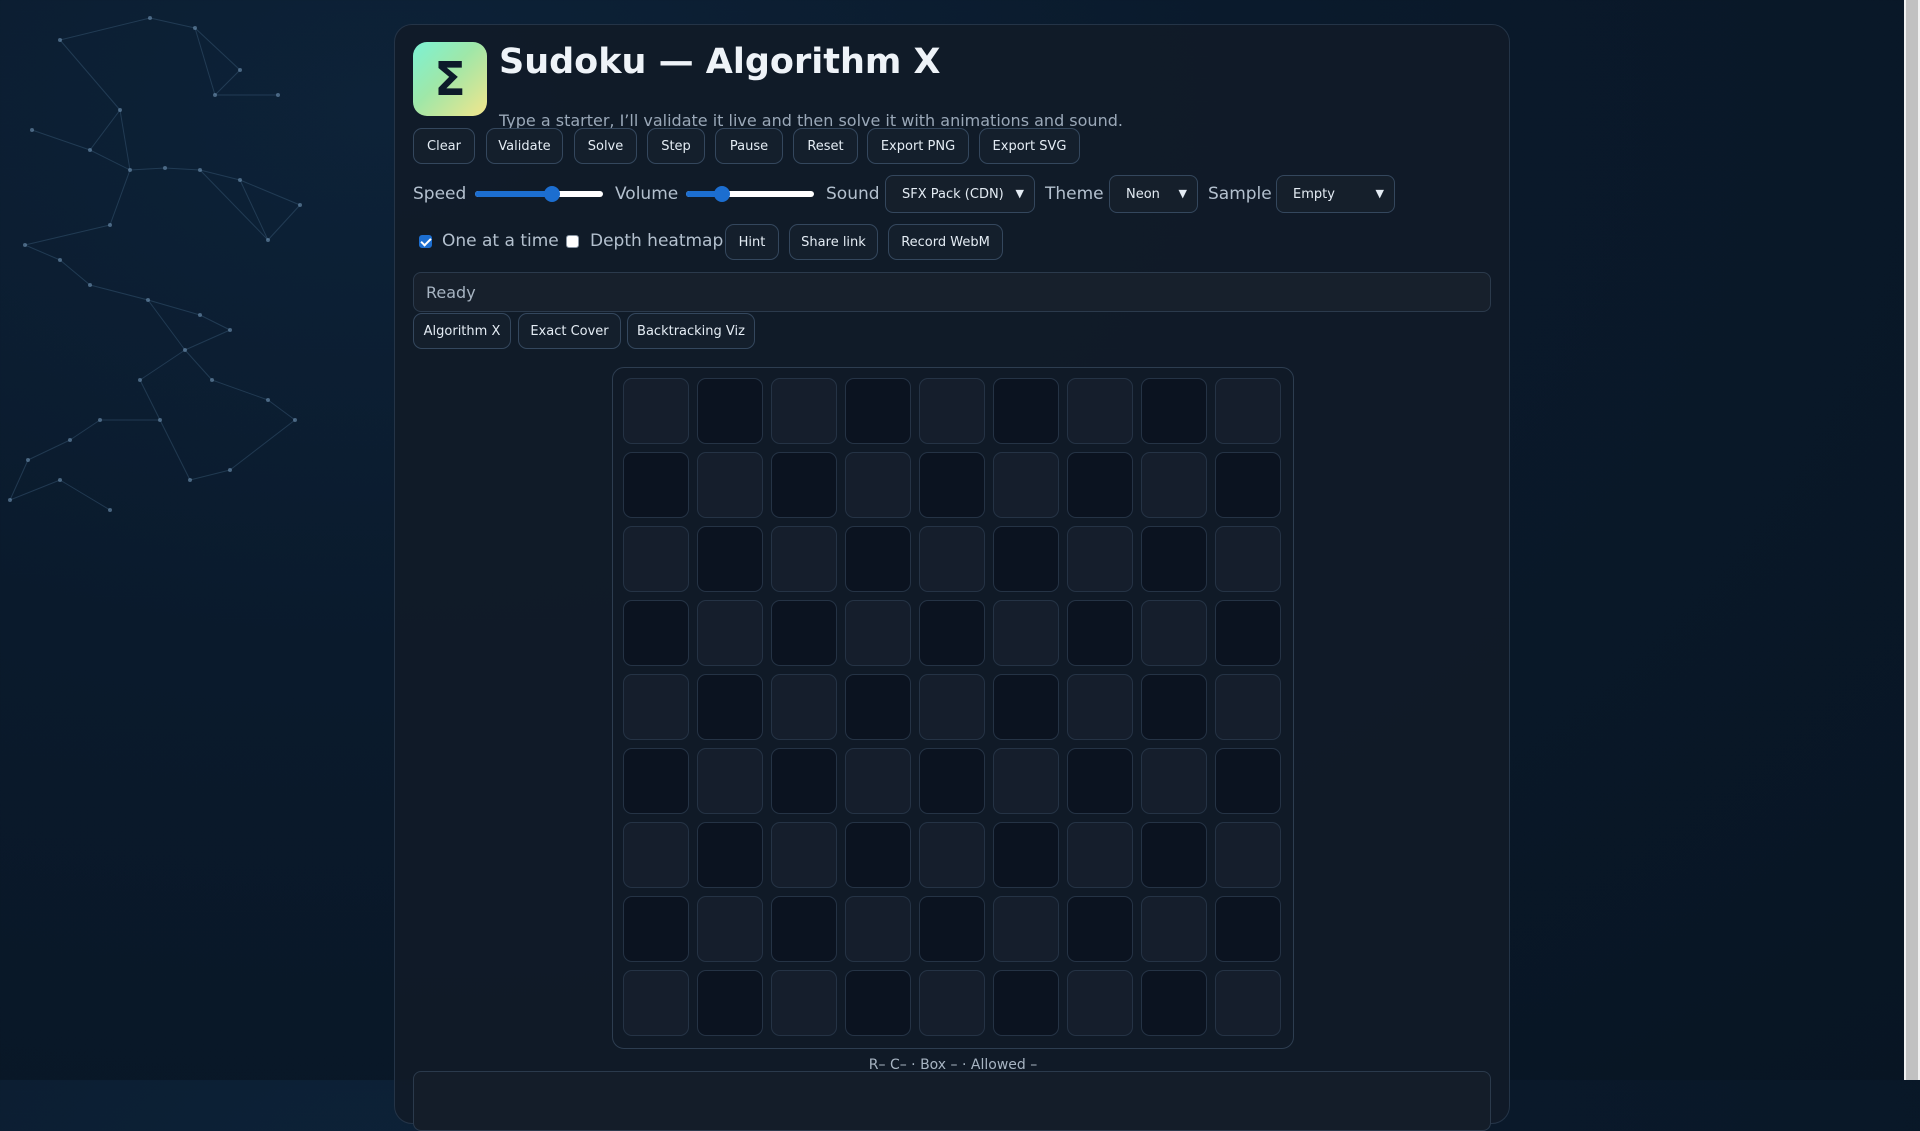  What do you see at coordinates (425, 241) in the screenshot?
I see `one-at-a-time-checkbox` at bounding box center [425, 241].